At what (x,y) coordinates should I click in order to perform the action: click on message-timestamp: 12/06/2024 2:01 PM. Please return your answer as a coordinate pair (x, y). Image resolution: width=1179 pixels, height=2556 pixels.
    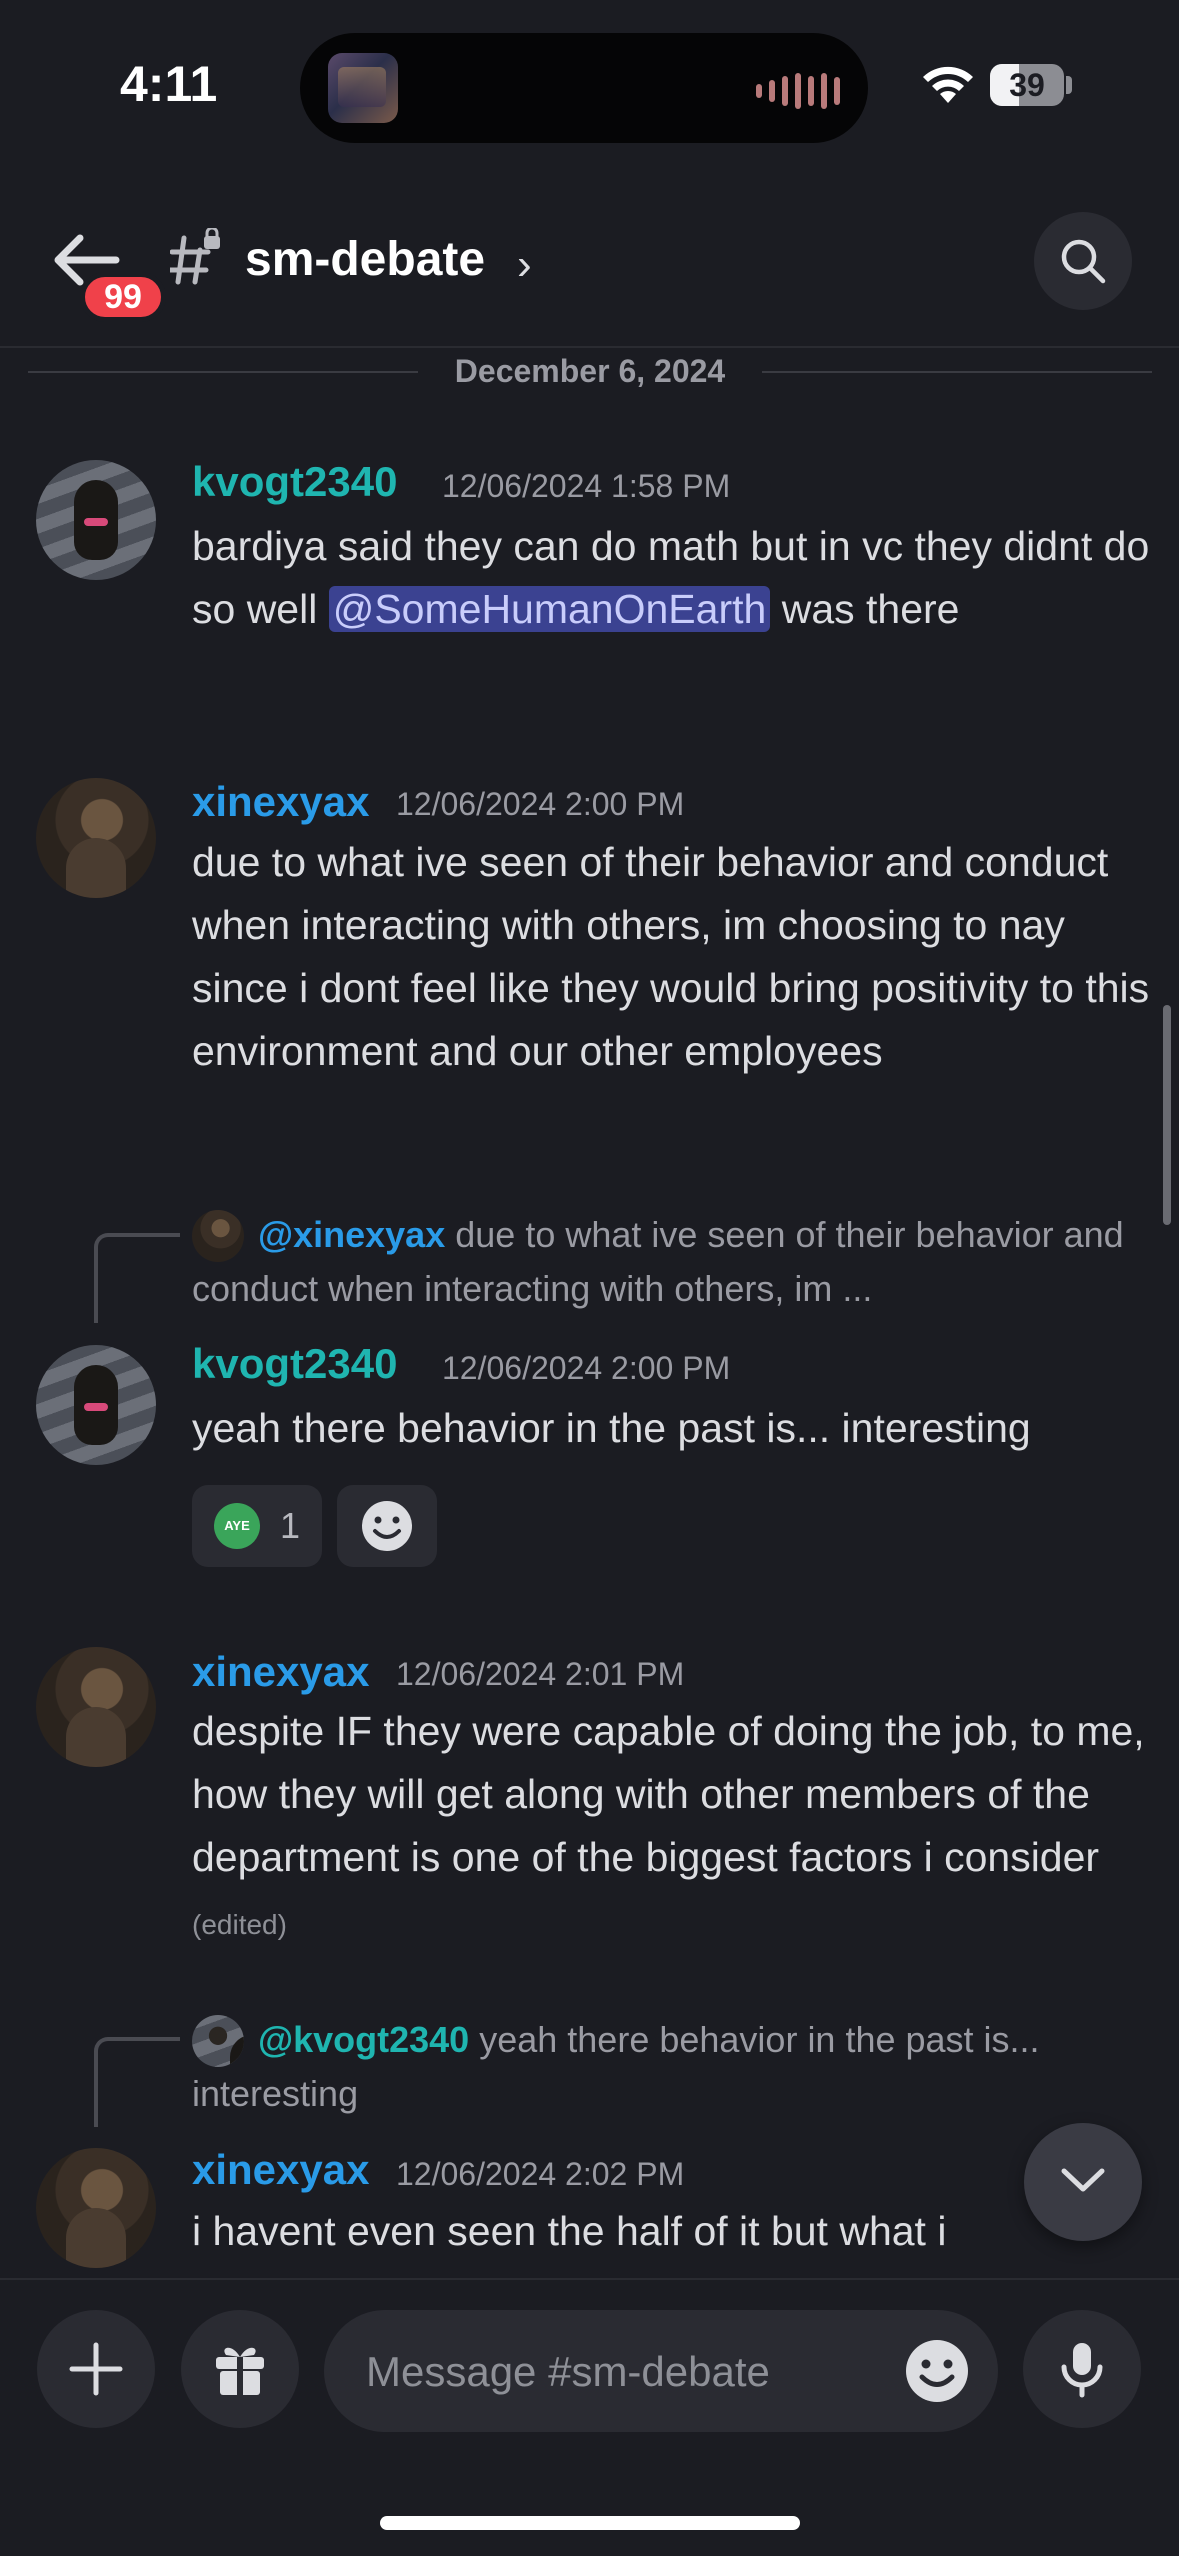
    Looking at the image, I should click on (540, 1674).